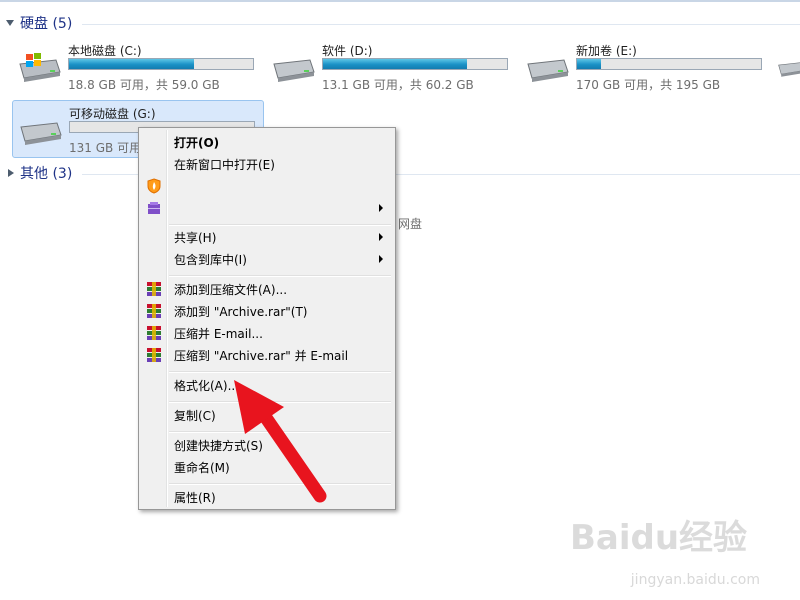 The image size is (800, 600). I want to click on menu-item-rename: 重命名(M), so click(267, 467).